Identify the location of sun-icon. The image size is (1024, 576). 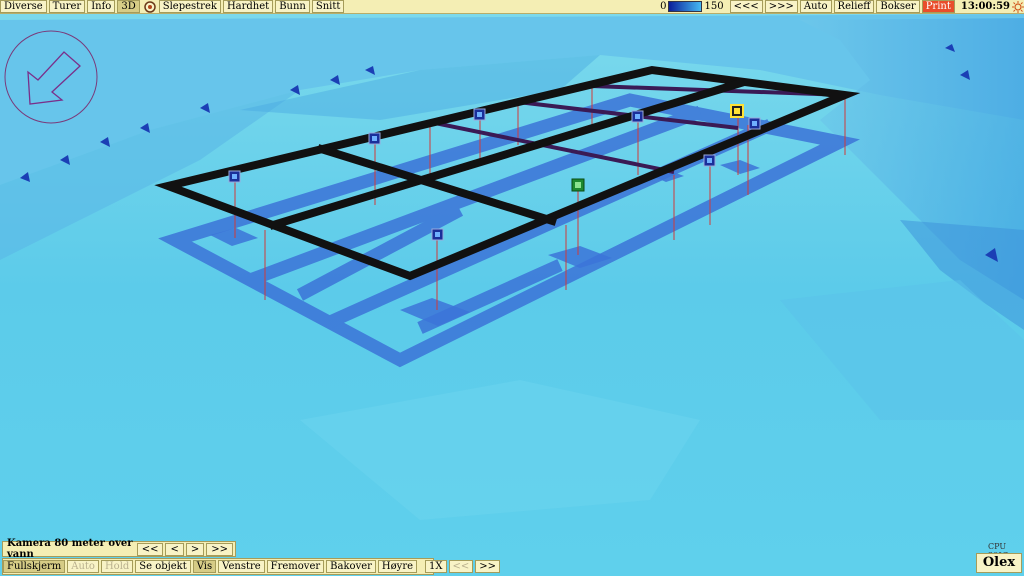
(1018, 6).